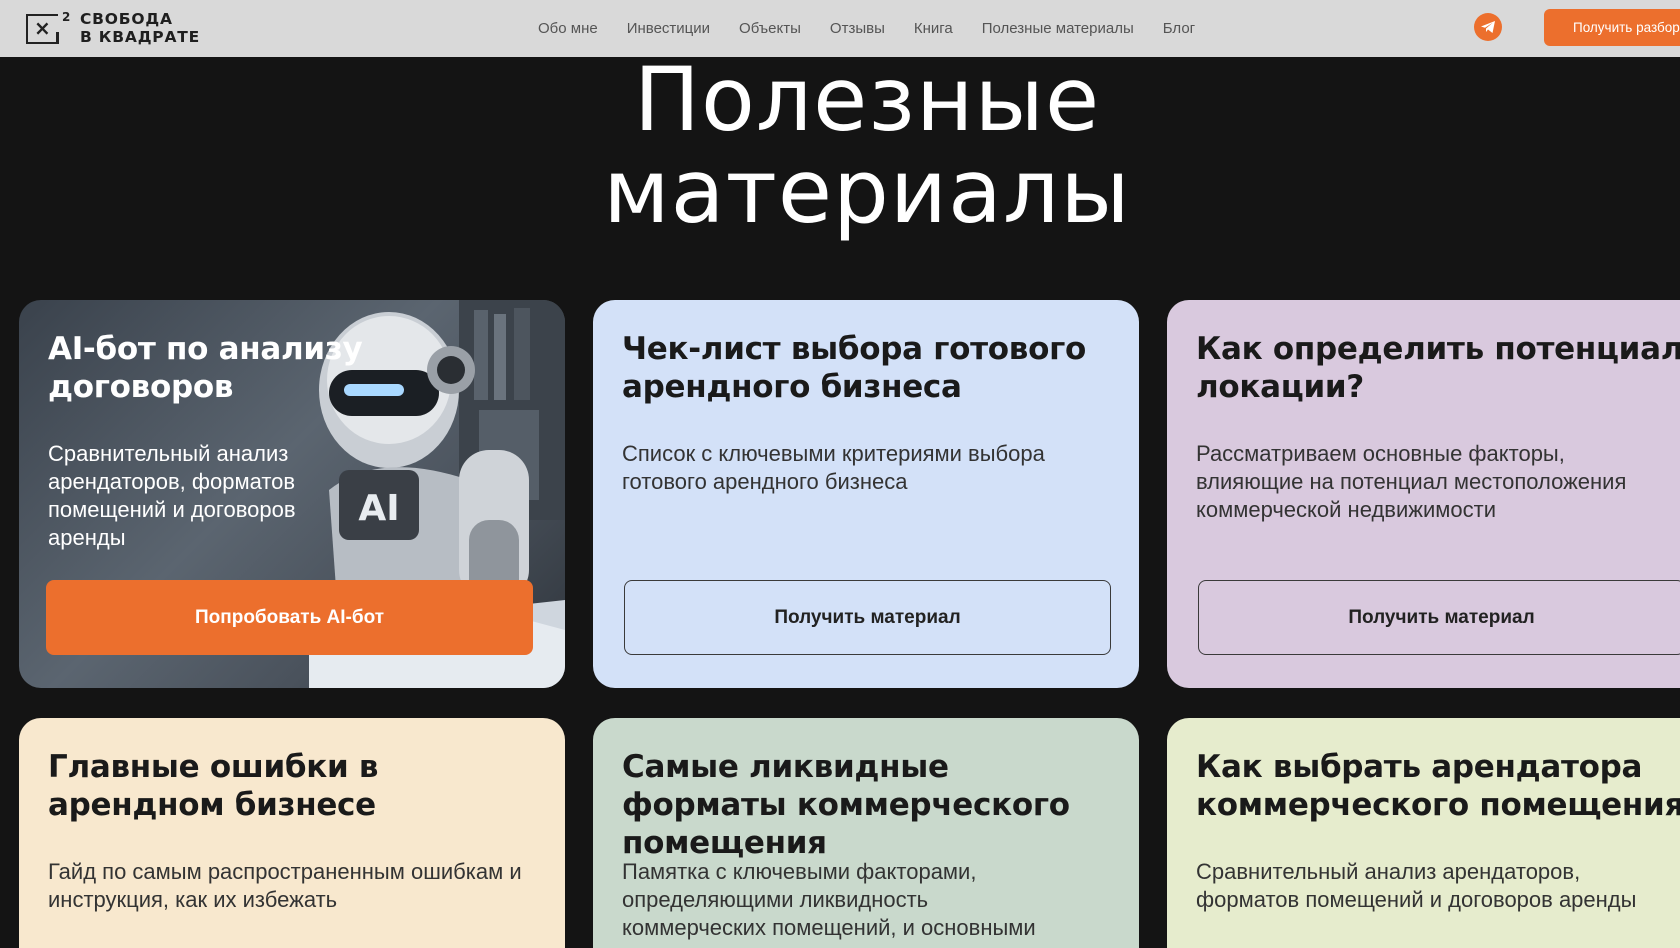 The width and height of the screenshot is (1680, 948). I want to click on nav-link-blog: Блог, so click(1179, 28).